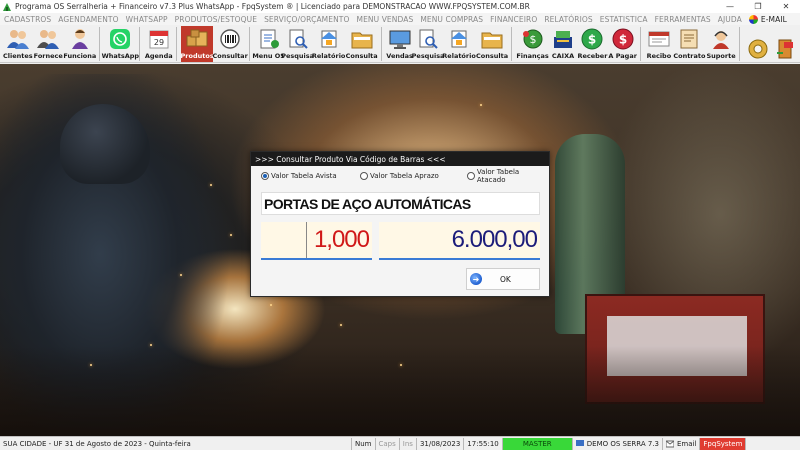 The height and width of the screenshot is (450, 800). What do you see at coordinates (399, 56) in the screenshot?
I see `toolbar-vendas-label: Vendas` at bounding box center [399, 56].